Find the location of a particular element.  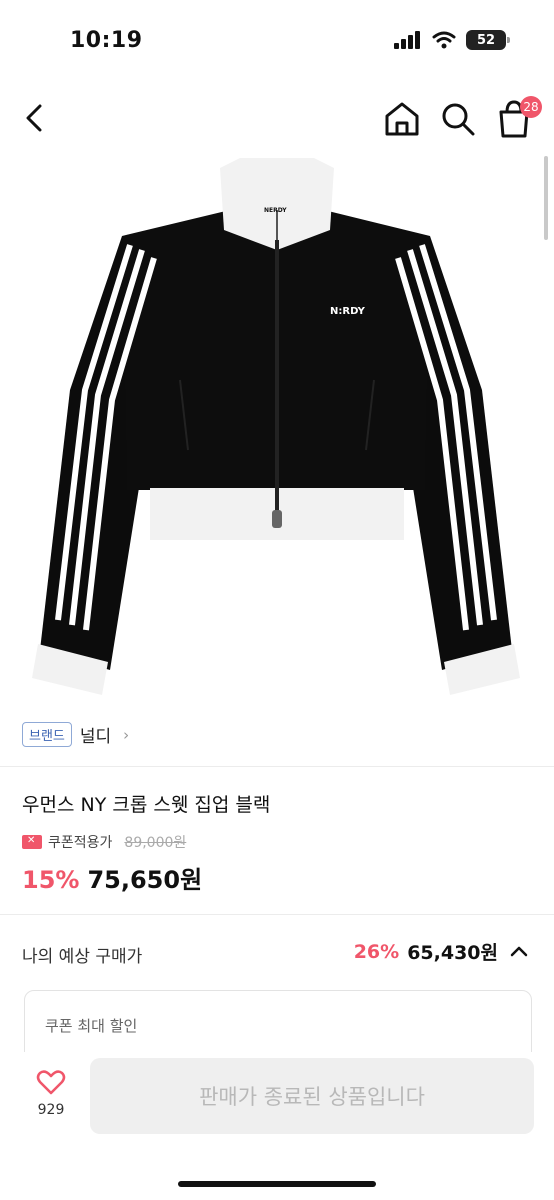

coupon-icon is located at coordinates (32, 842).